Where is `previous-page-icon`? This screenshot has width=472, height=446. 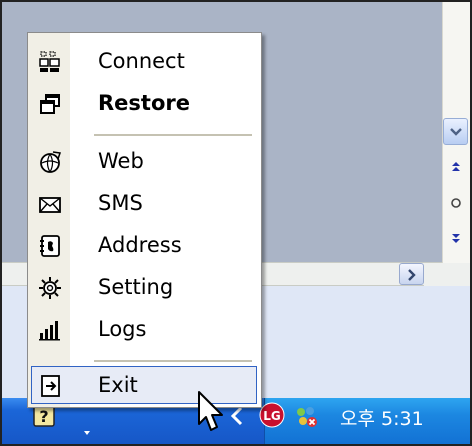
previous-page-icon is located at coordinates (456, 167).